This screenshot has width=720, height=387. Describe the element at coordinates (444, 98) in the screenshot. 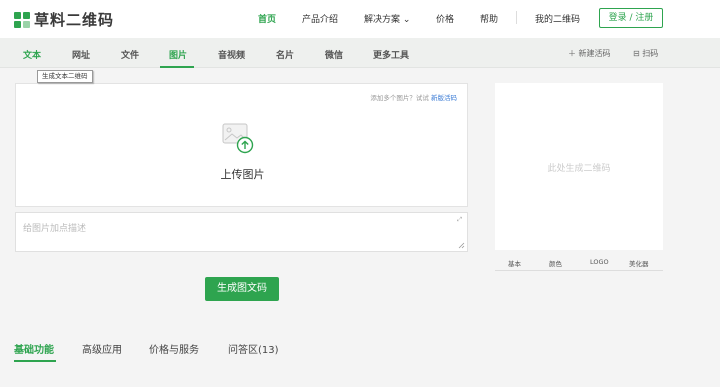

I see `new-live-code-link: 新版活码` at that location.